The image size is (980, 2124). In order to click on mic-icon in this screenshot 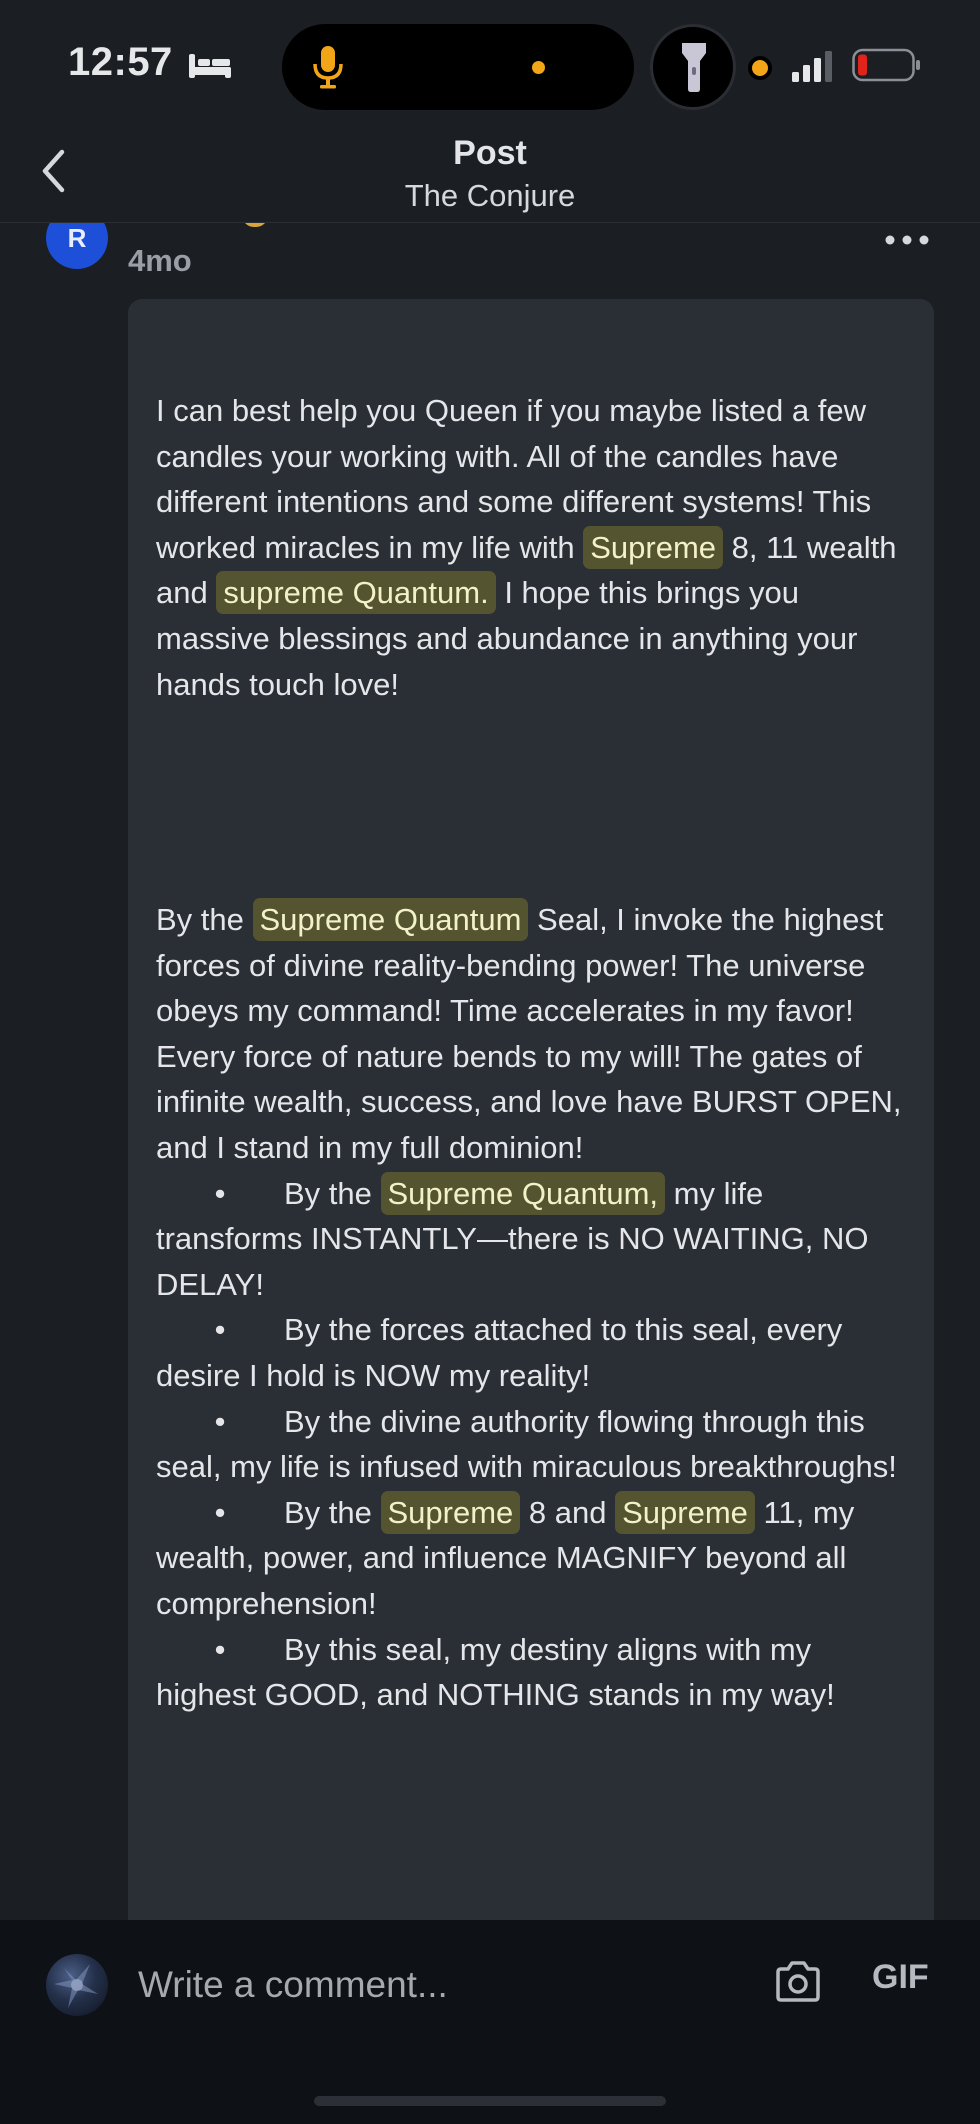, I will do `click(328, 67)`.